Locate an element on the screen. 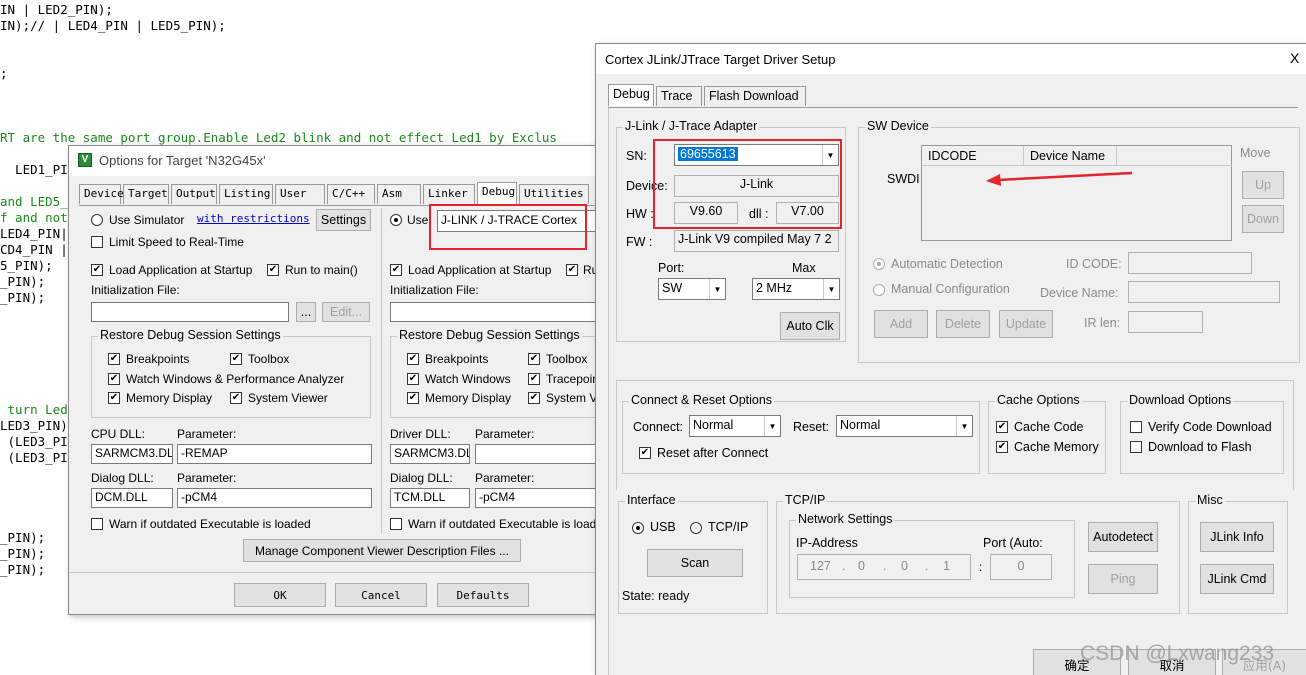 The height and width of the screenshot is (675, 1306). tab-debug: Debug is located at coordinates (497, 193).